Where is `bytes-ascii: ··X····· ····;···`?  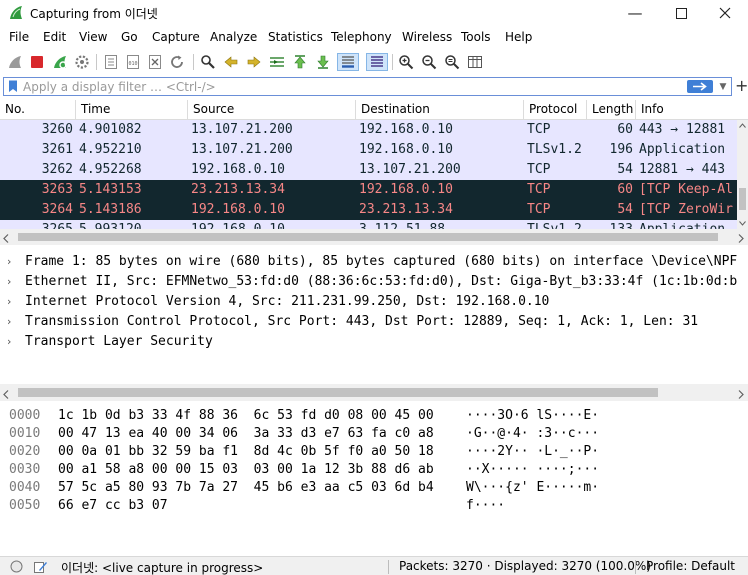
bytes-ascii: ··X····· ····;··· is located at coordinates (532, 470).